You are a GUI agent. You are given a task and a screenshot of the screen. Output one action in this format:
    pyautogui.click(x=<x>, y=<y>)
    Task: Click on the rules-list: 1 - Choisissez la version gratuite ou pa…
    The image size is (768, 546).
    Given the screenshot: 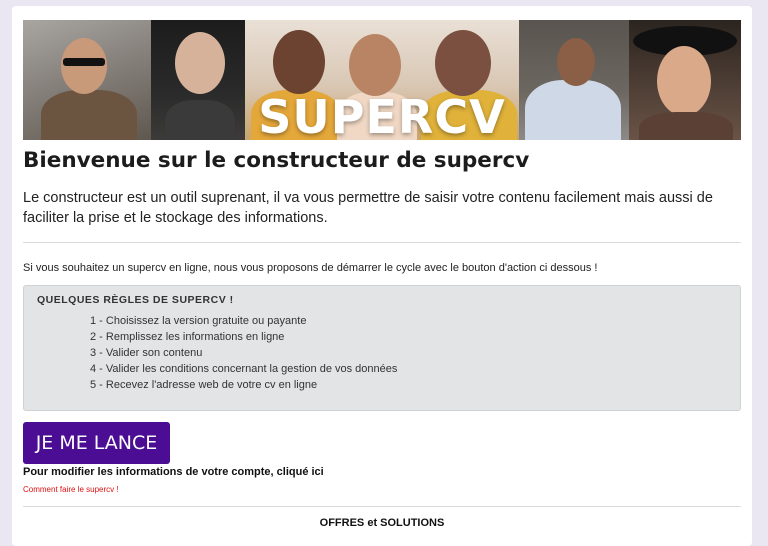 What is the action you would take?
    pyautogui.click(x=243, y=353)
    